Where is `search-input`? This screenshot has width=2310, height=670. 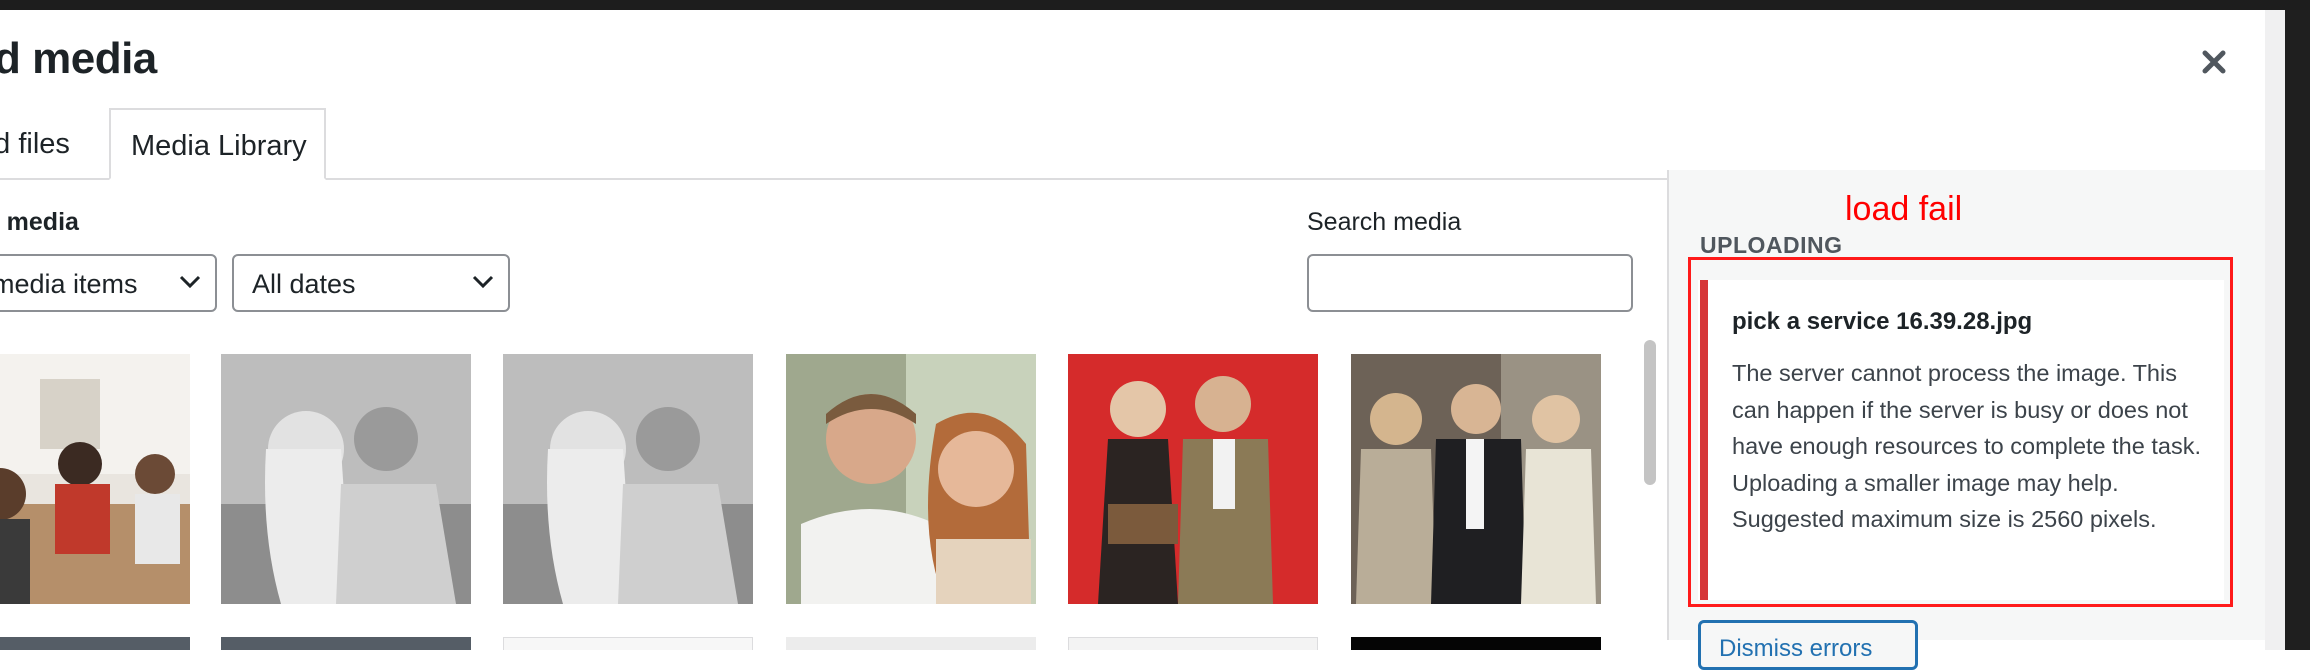
search-input is located at coordinates (1470, 283).